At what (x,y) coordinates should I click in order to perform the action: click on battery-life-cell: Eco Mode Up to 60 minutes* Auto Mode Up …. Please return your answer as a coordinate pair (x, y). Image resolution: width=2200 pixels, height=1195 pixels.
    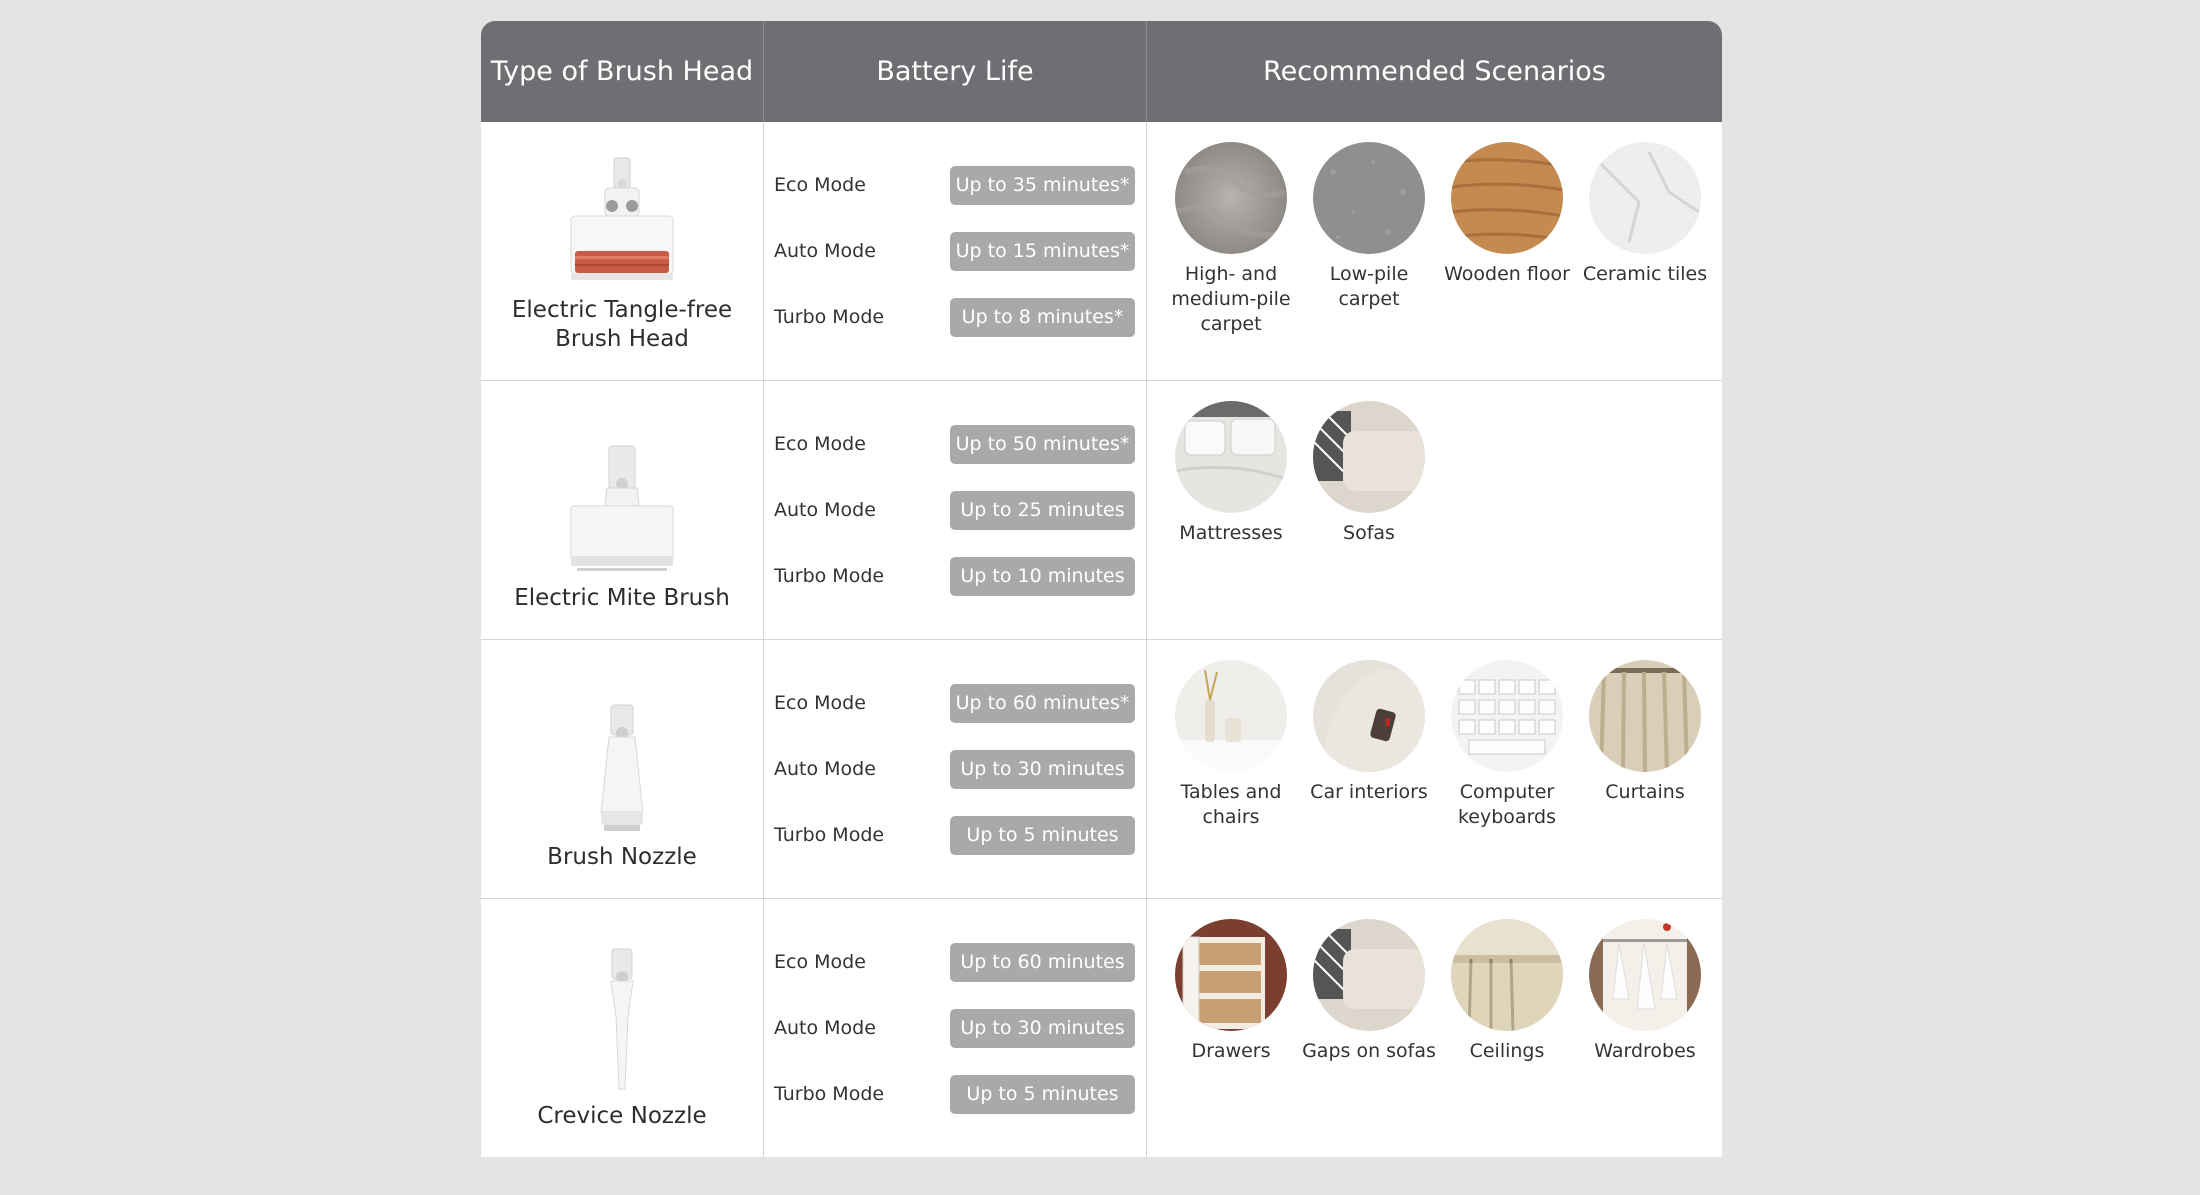
    Looking at the image, I should click on (955, 769).